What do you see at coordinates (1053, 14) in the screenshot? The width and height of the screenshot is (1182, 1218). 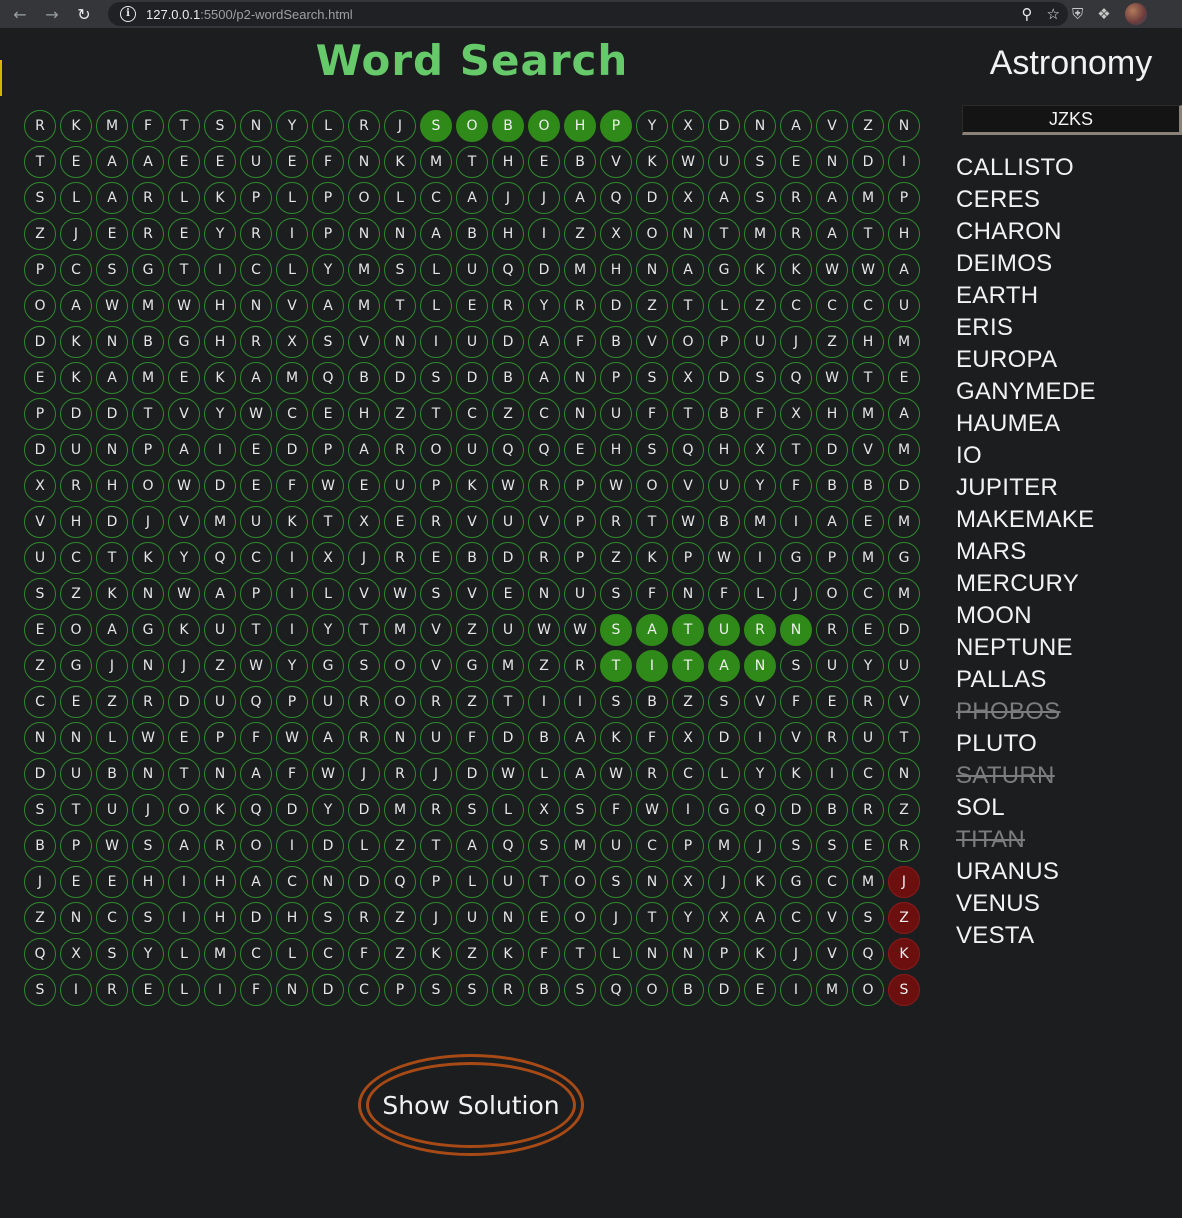 I see `bookmark-star-icon: ☆` at bounding box center [1053, 14].